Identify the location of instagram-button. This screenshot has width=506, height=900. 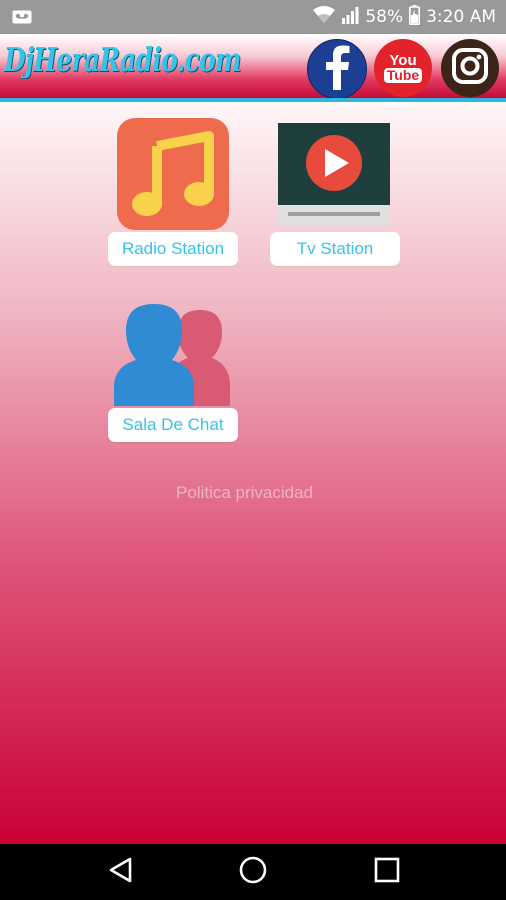
(470, 68).